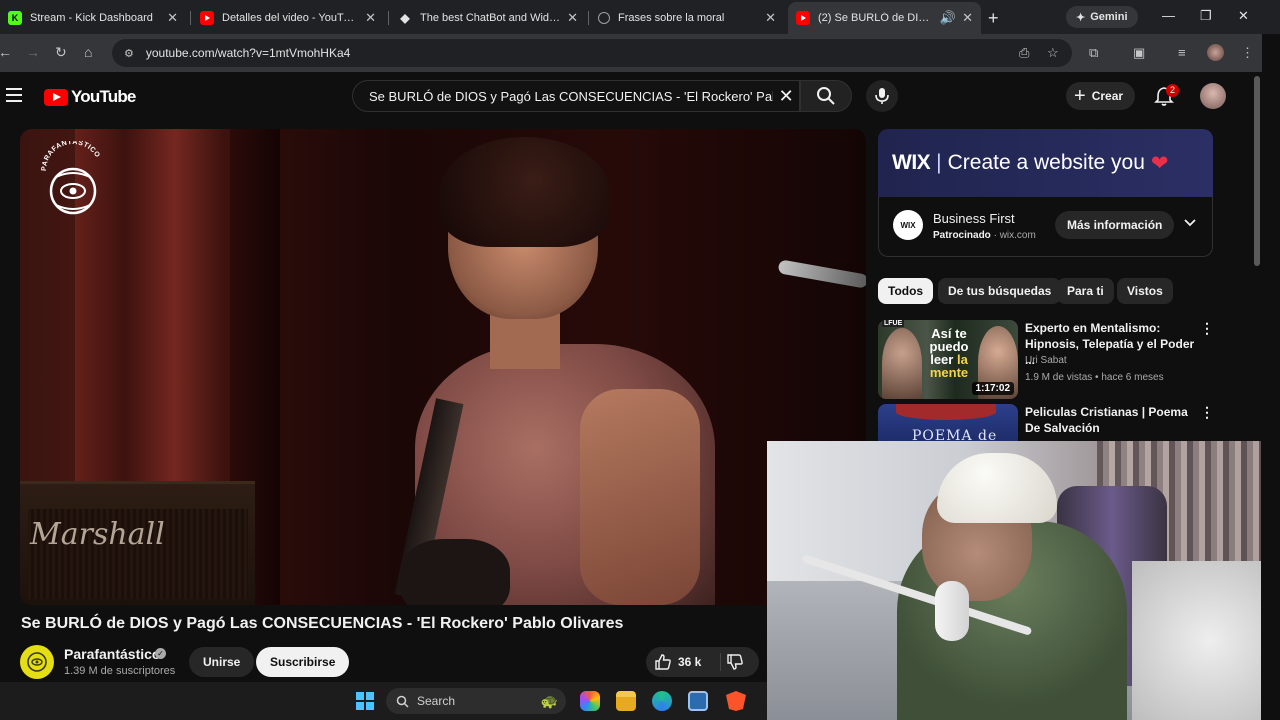  I want to click on chip-vistos: Vistos, so click(1145, 291).